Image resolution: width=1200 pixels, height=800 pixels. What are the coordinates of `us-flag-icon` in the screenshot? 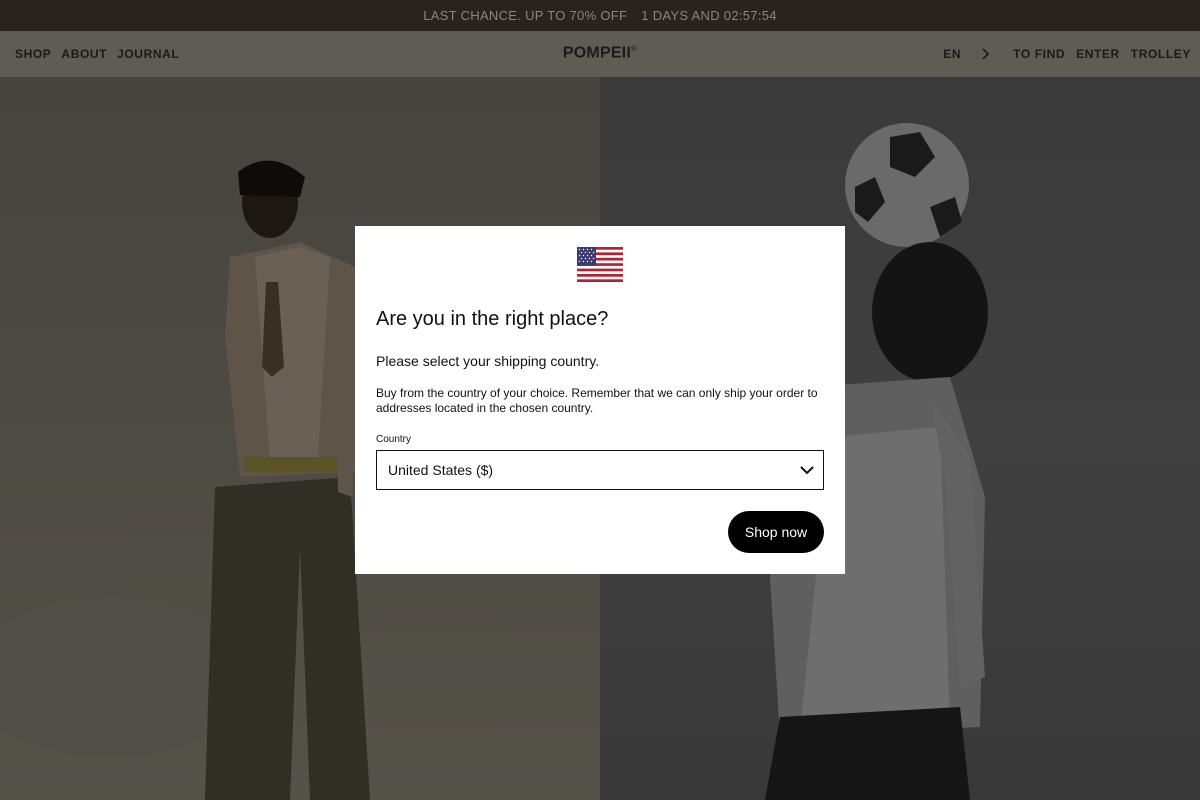 It's located at (600, 264).